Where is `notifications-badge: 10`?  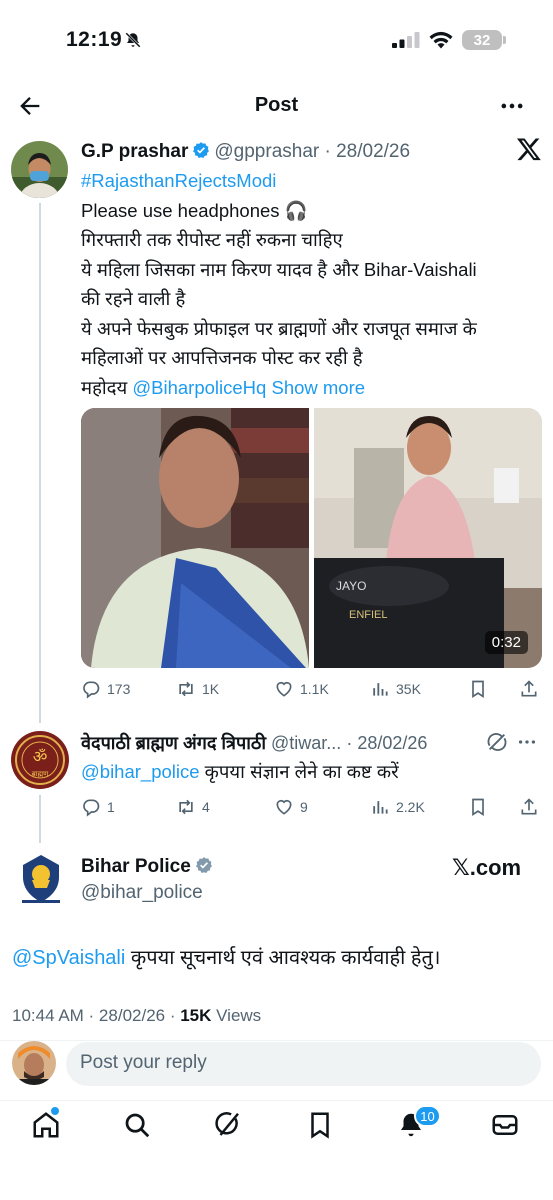 notifications-badge: 10 is located at coordinates (427, 1116).